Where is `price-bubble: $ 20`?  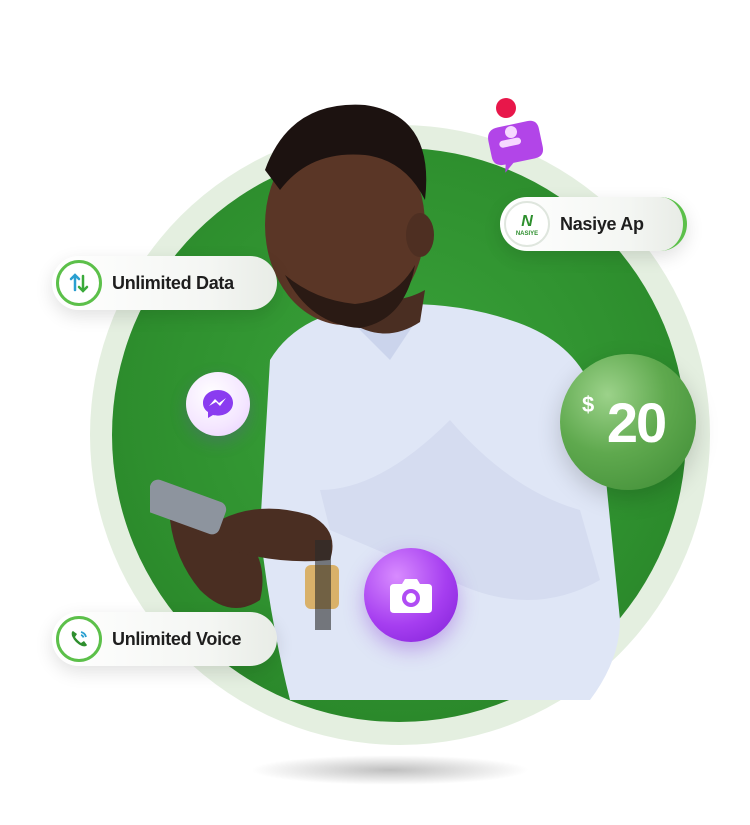
price-bubble: $ 20 is located at coordinates (628, 422).